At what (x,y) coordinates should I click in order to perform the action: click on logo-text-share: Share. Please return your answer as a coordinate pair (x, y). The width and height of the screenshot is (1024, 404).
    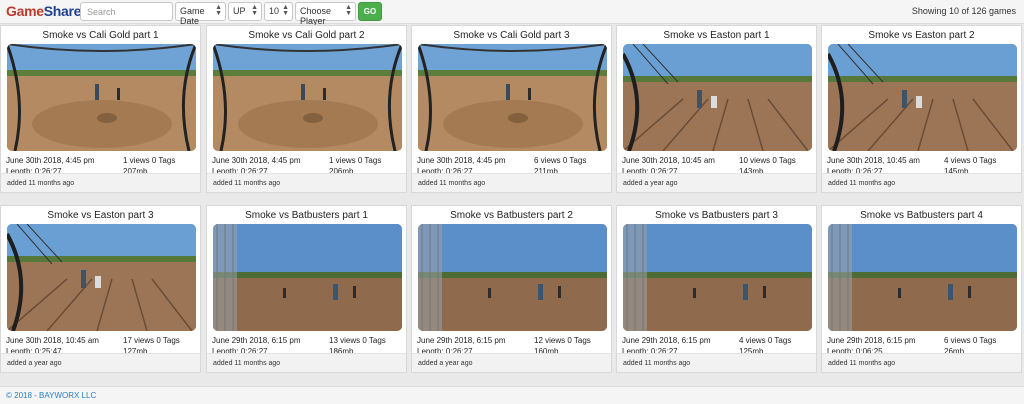
    Looking at the image, I should click on (62, 11).